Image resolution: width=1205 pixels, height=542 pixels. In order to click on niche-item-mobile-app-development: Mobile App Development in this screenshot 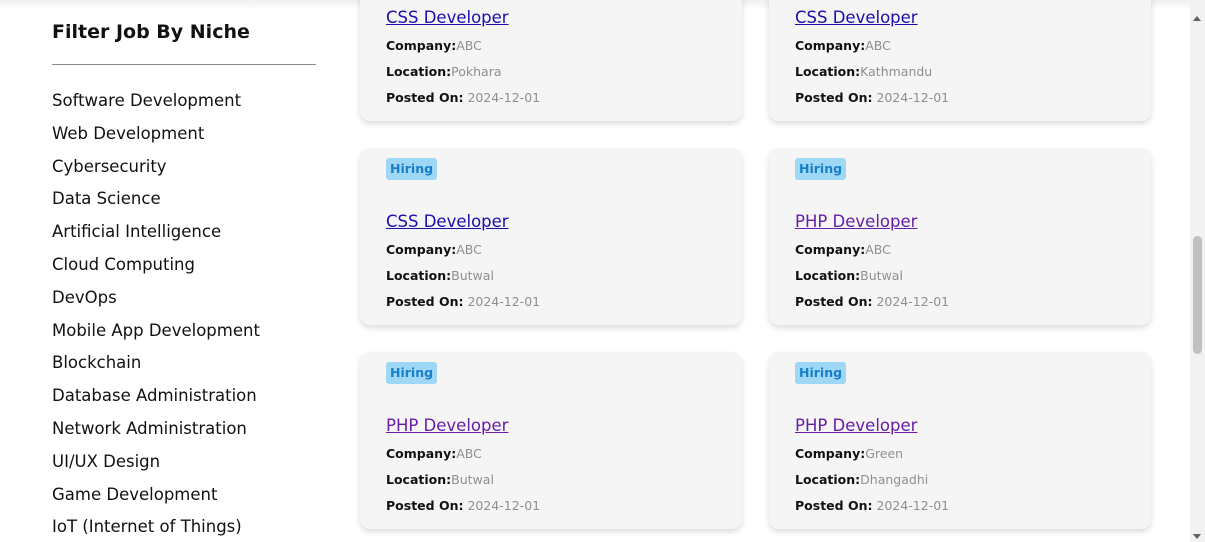, I will do `click(184, 331)`.